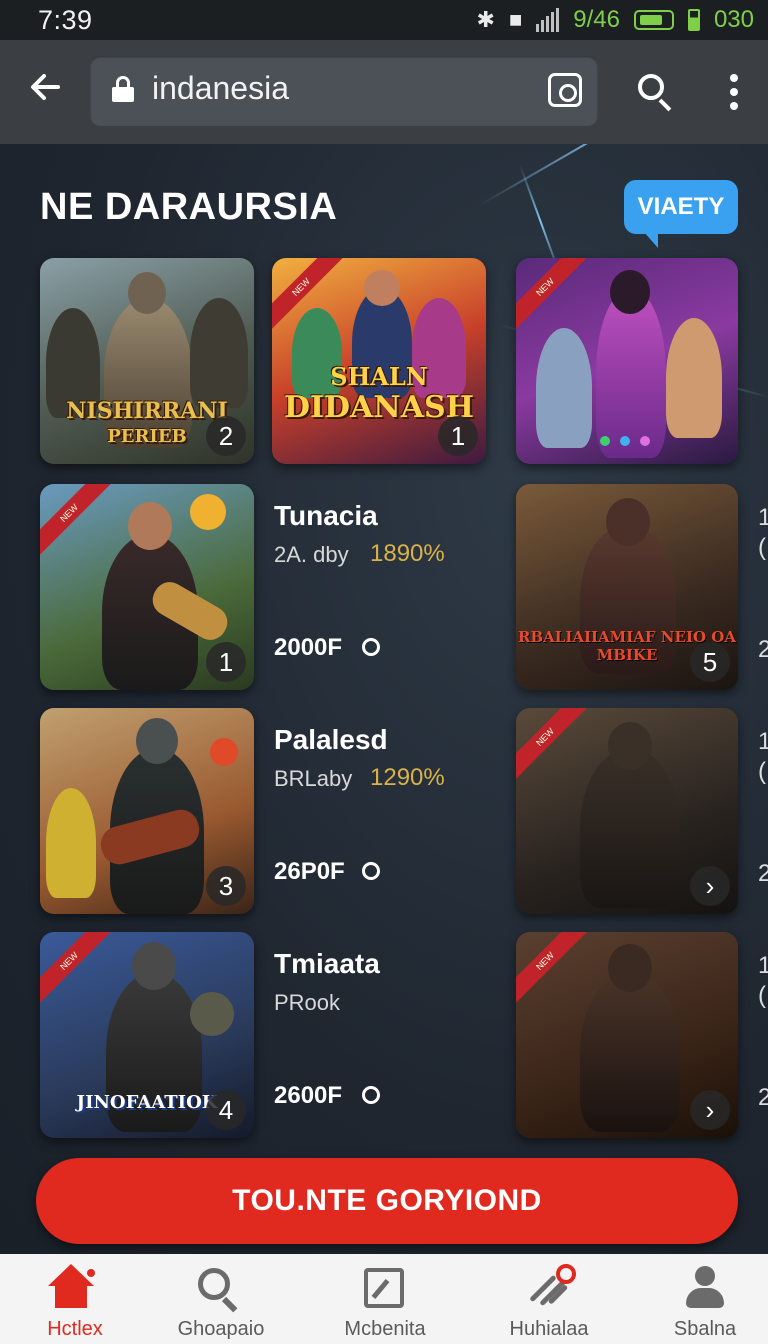  Describe the element at coordinates (407, 553) in the screenshot. I see `game-percent: 1890%` at that location.